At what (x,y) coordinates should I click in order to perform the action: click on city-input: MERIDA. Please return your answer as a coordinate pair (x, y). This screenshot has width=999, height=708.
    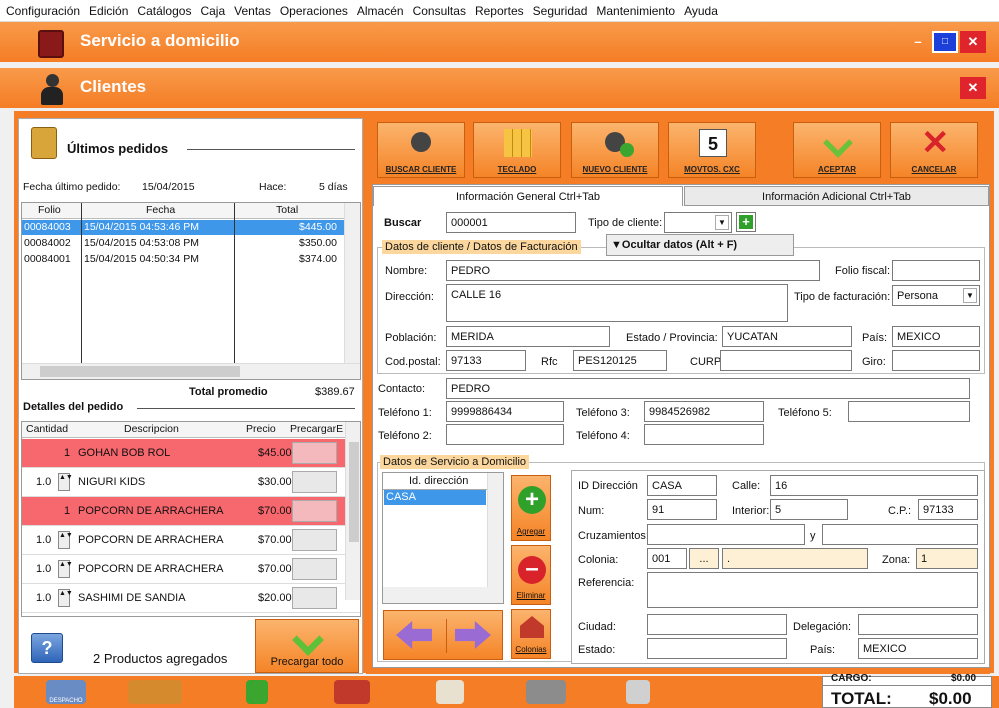
    Looking at the image, I should click on (528, 336).